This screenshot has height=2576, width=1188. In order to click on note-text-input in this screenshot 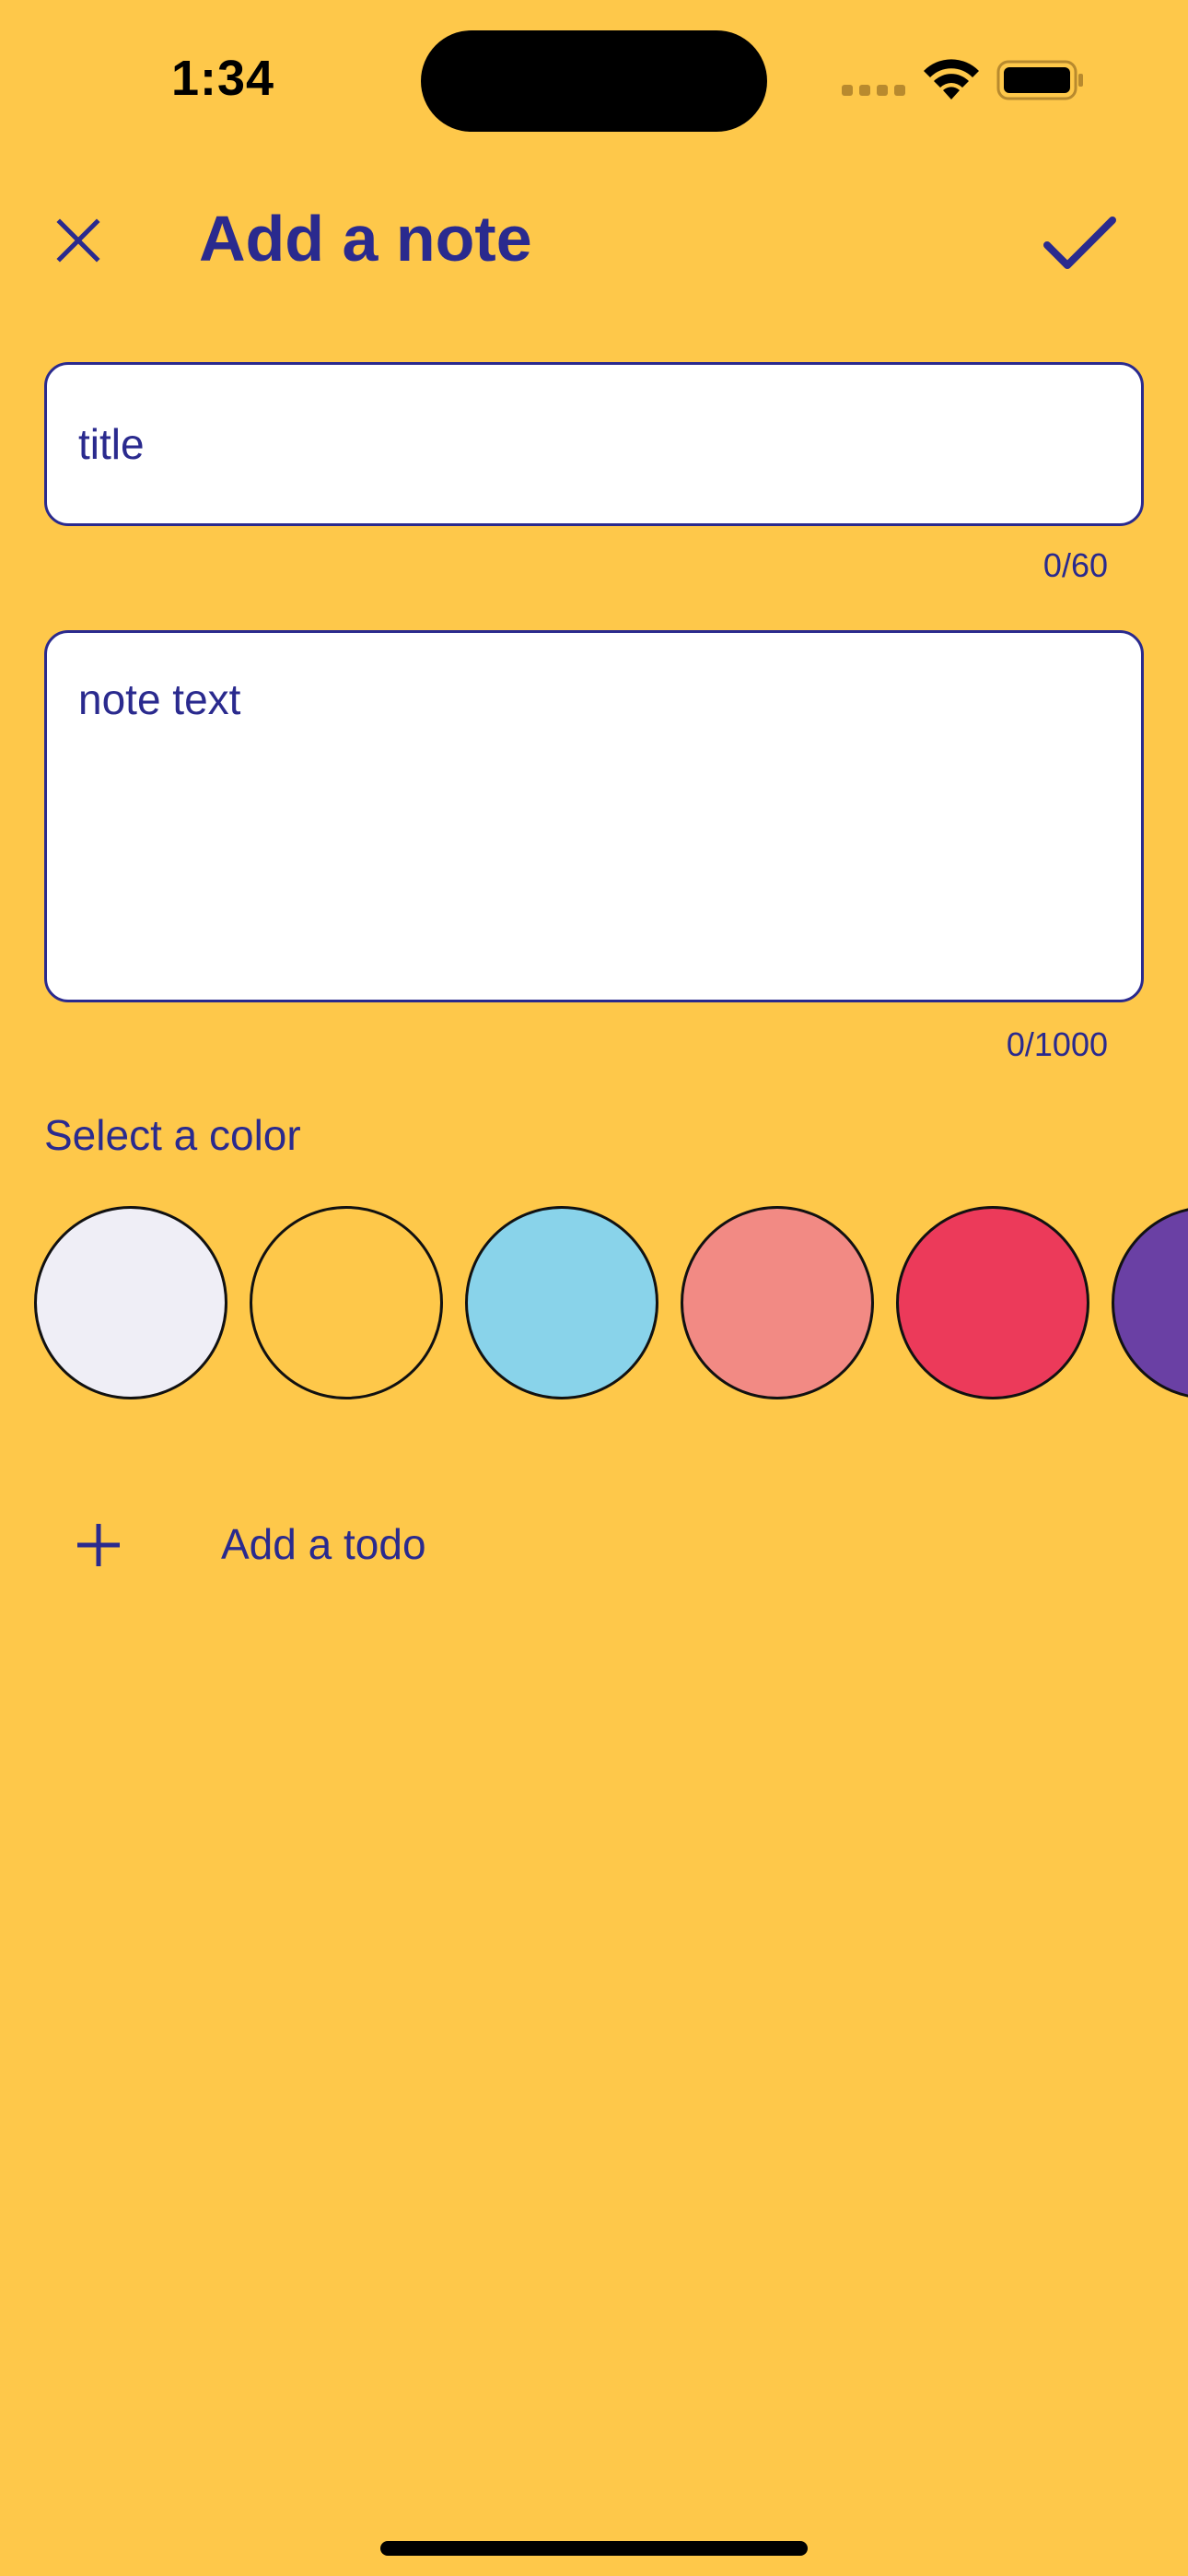, I will do `click(594, 816)`.